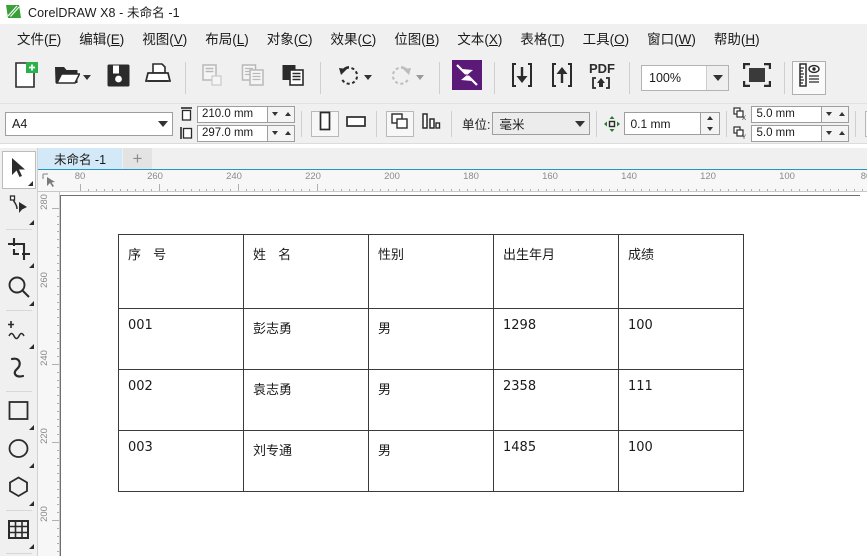 This screenshot has width=867, height=556. I want to click on portrait-orientation-button, so click(325, 123).